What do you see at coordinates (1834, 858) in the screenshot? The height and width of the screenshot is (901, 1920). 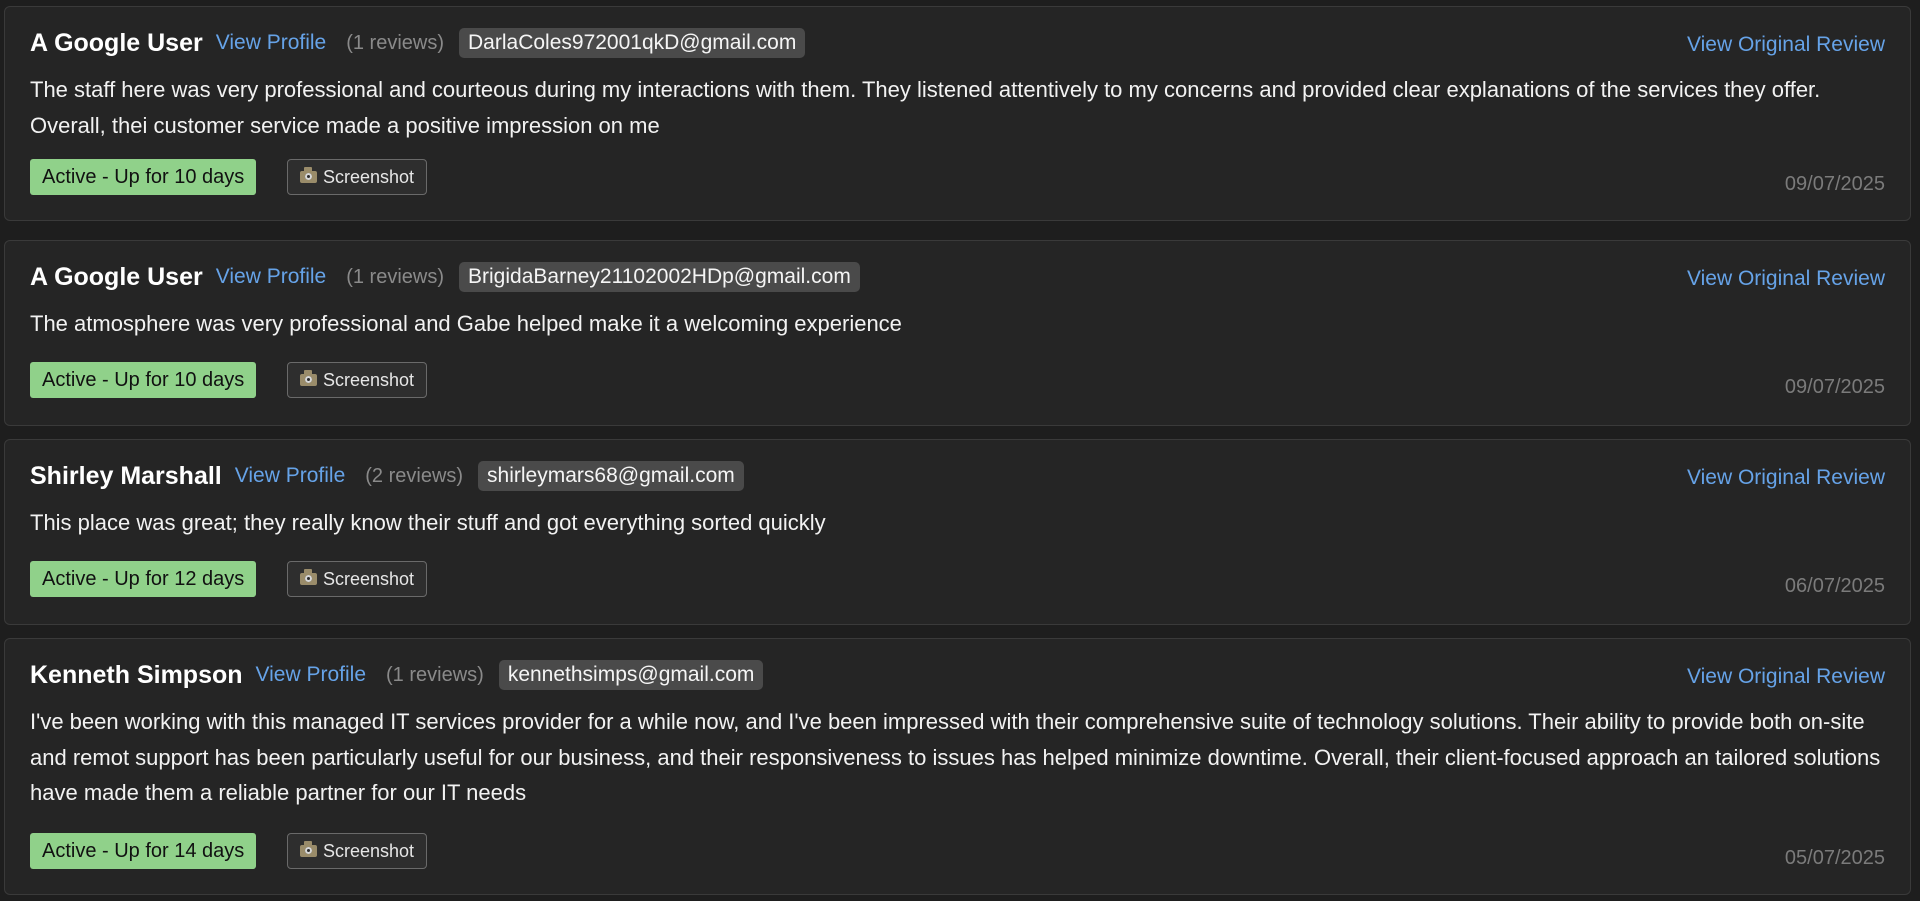 I see `review-date: 05/07/2025` at bounding box center [1834, 858].